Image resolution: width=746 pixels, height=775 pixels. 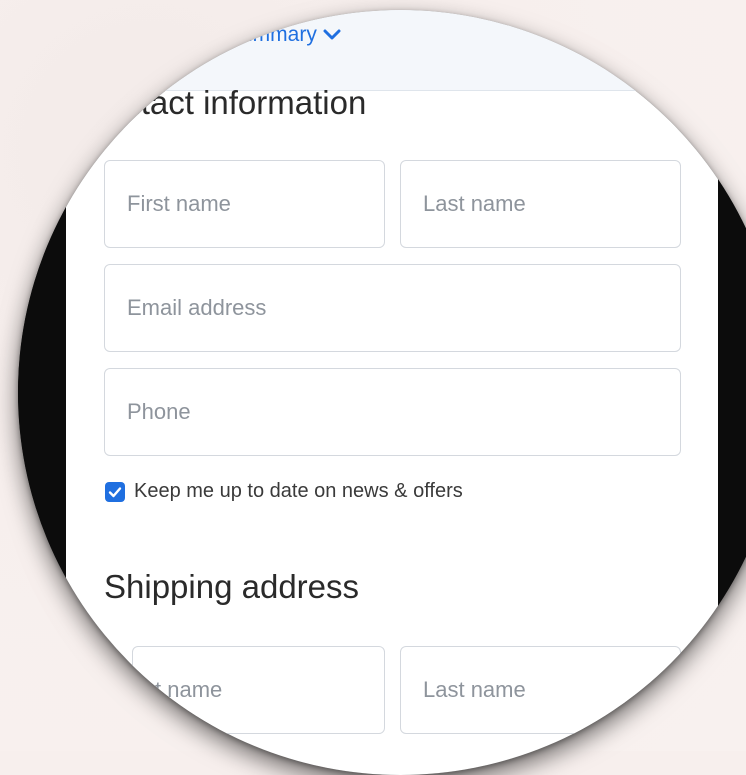 What do you see at coordinates (197, 307) in the screenshot?
I see `email-placeholder: Email address` at bounding box center [197, 307].